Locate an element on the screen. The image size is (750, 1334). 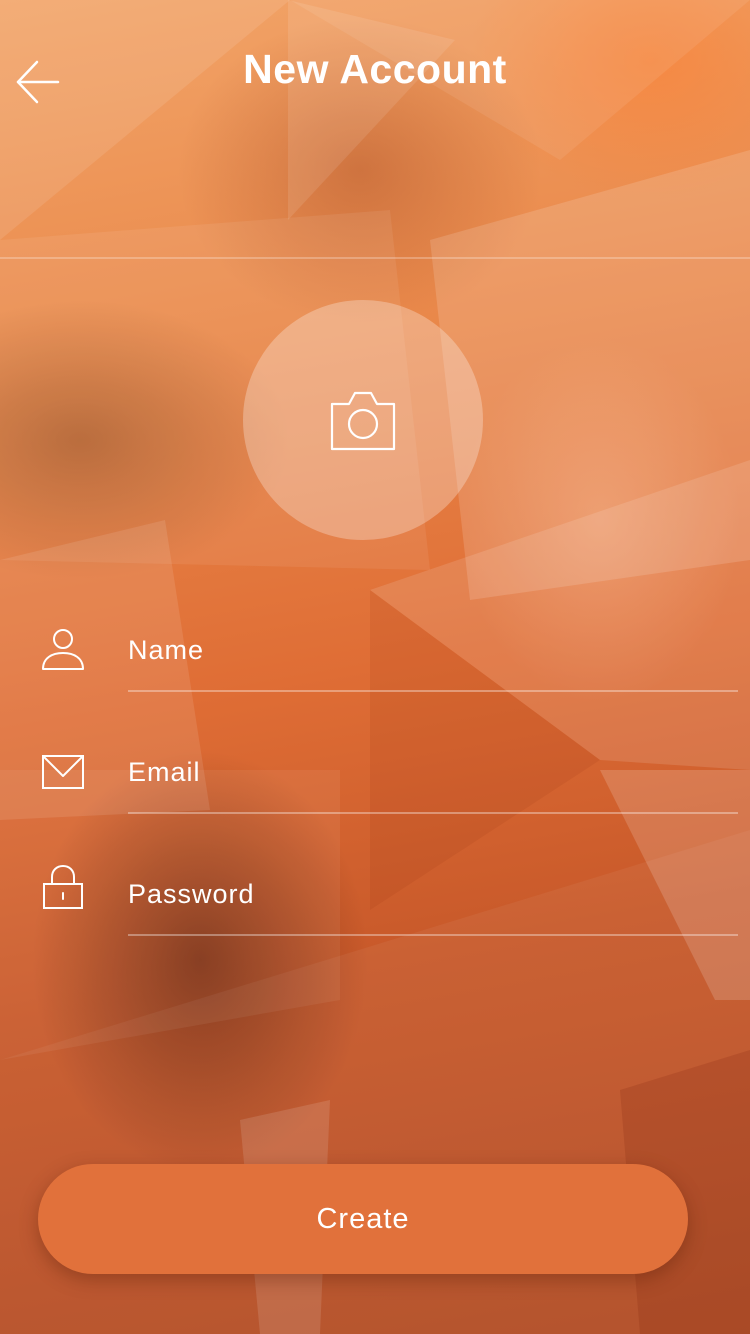
password-field-group is located at coordinates (375, 914).